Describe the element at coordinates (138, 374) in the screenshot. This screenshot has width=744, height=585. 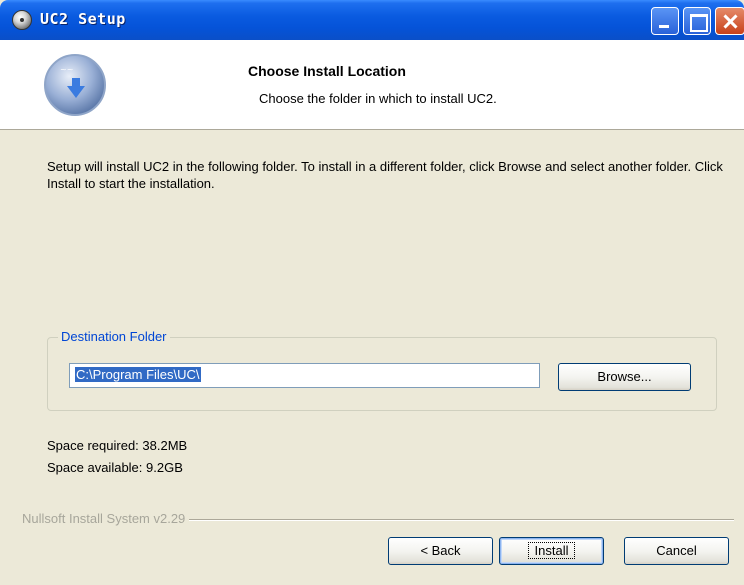
I see `destination-path-value: C:\Program Files\UC\` at that location.